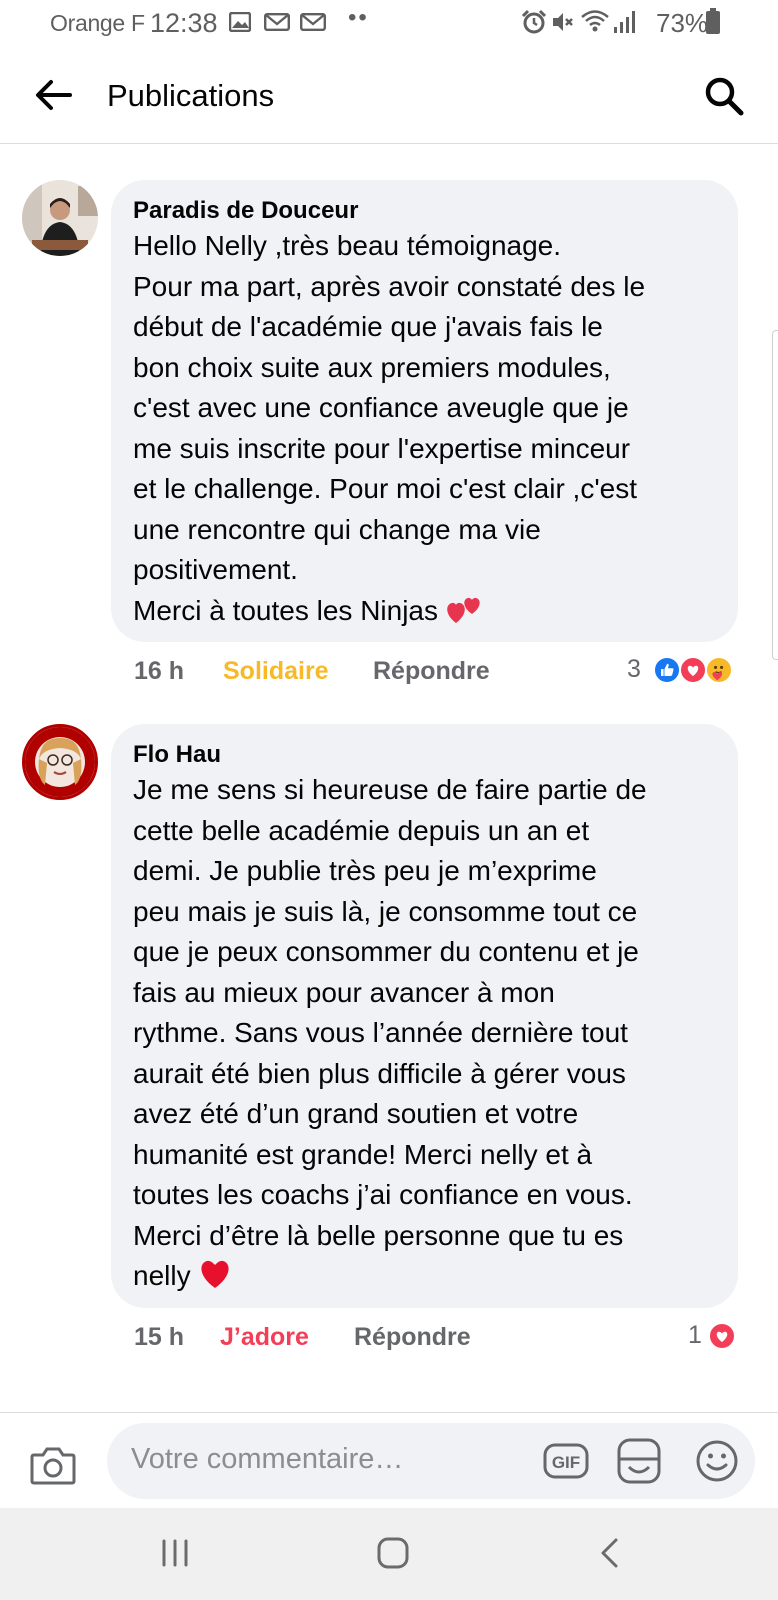  What do you see at coordinates (695, 1335) in the screenshot?
I see `reaction-count: 1` at bounding box center [695, 1335].